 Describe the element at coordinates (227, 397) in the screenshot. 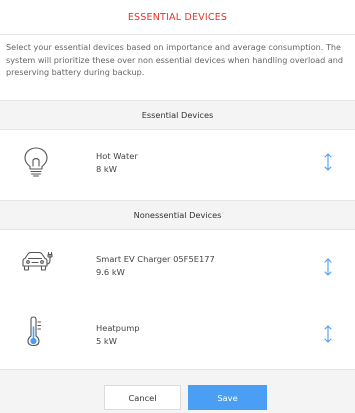

I see `save-button: Save` at that location.